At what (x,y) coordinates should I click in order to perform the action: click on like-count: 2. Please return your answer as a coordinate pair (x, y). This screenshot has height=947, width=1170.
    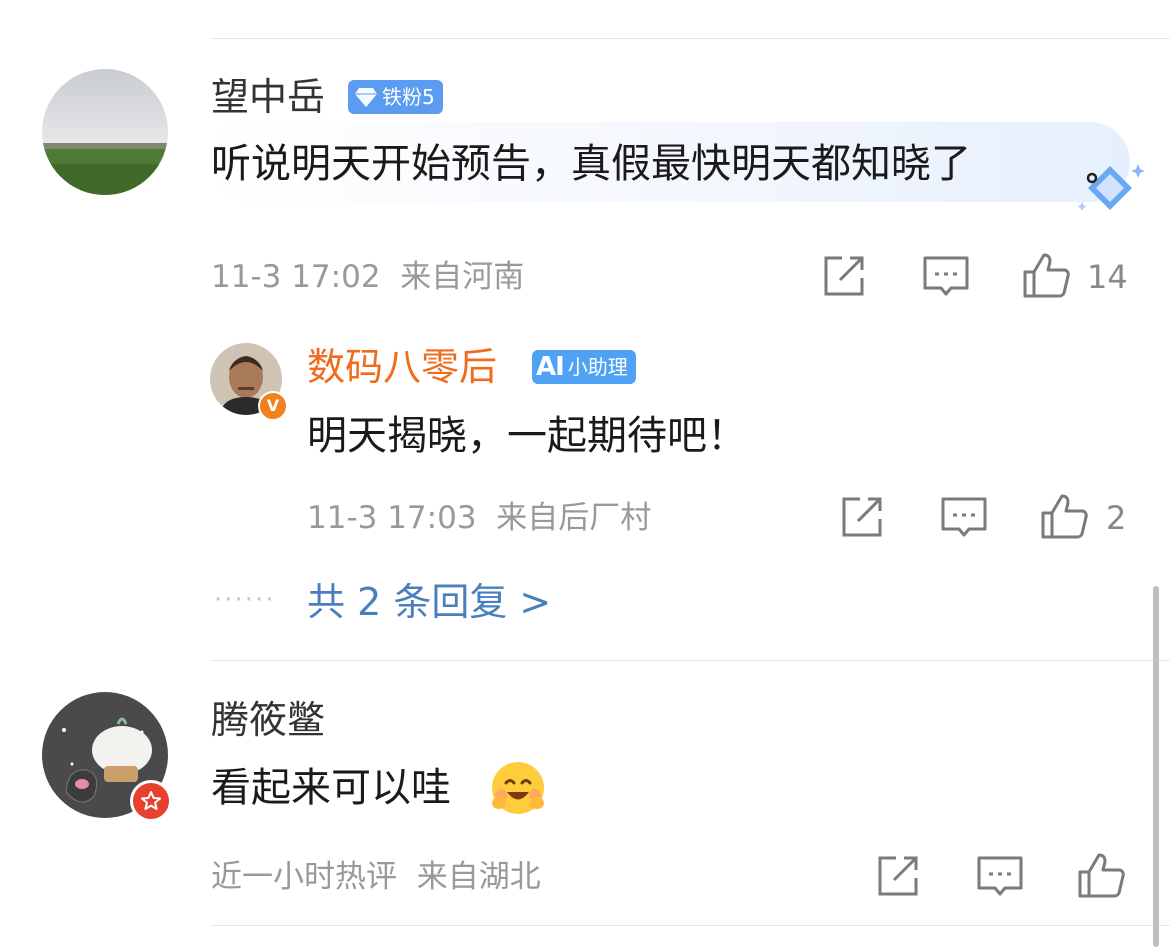
    Looking at the image, I should click on (1116, 518).